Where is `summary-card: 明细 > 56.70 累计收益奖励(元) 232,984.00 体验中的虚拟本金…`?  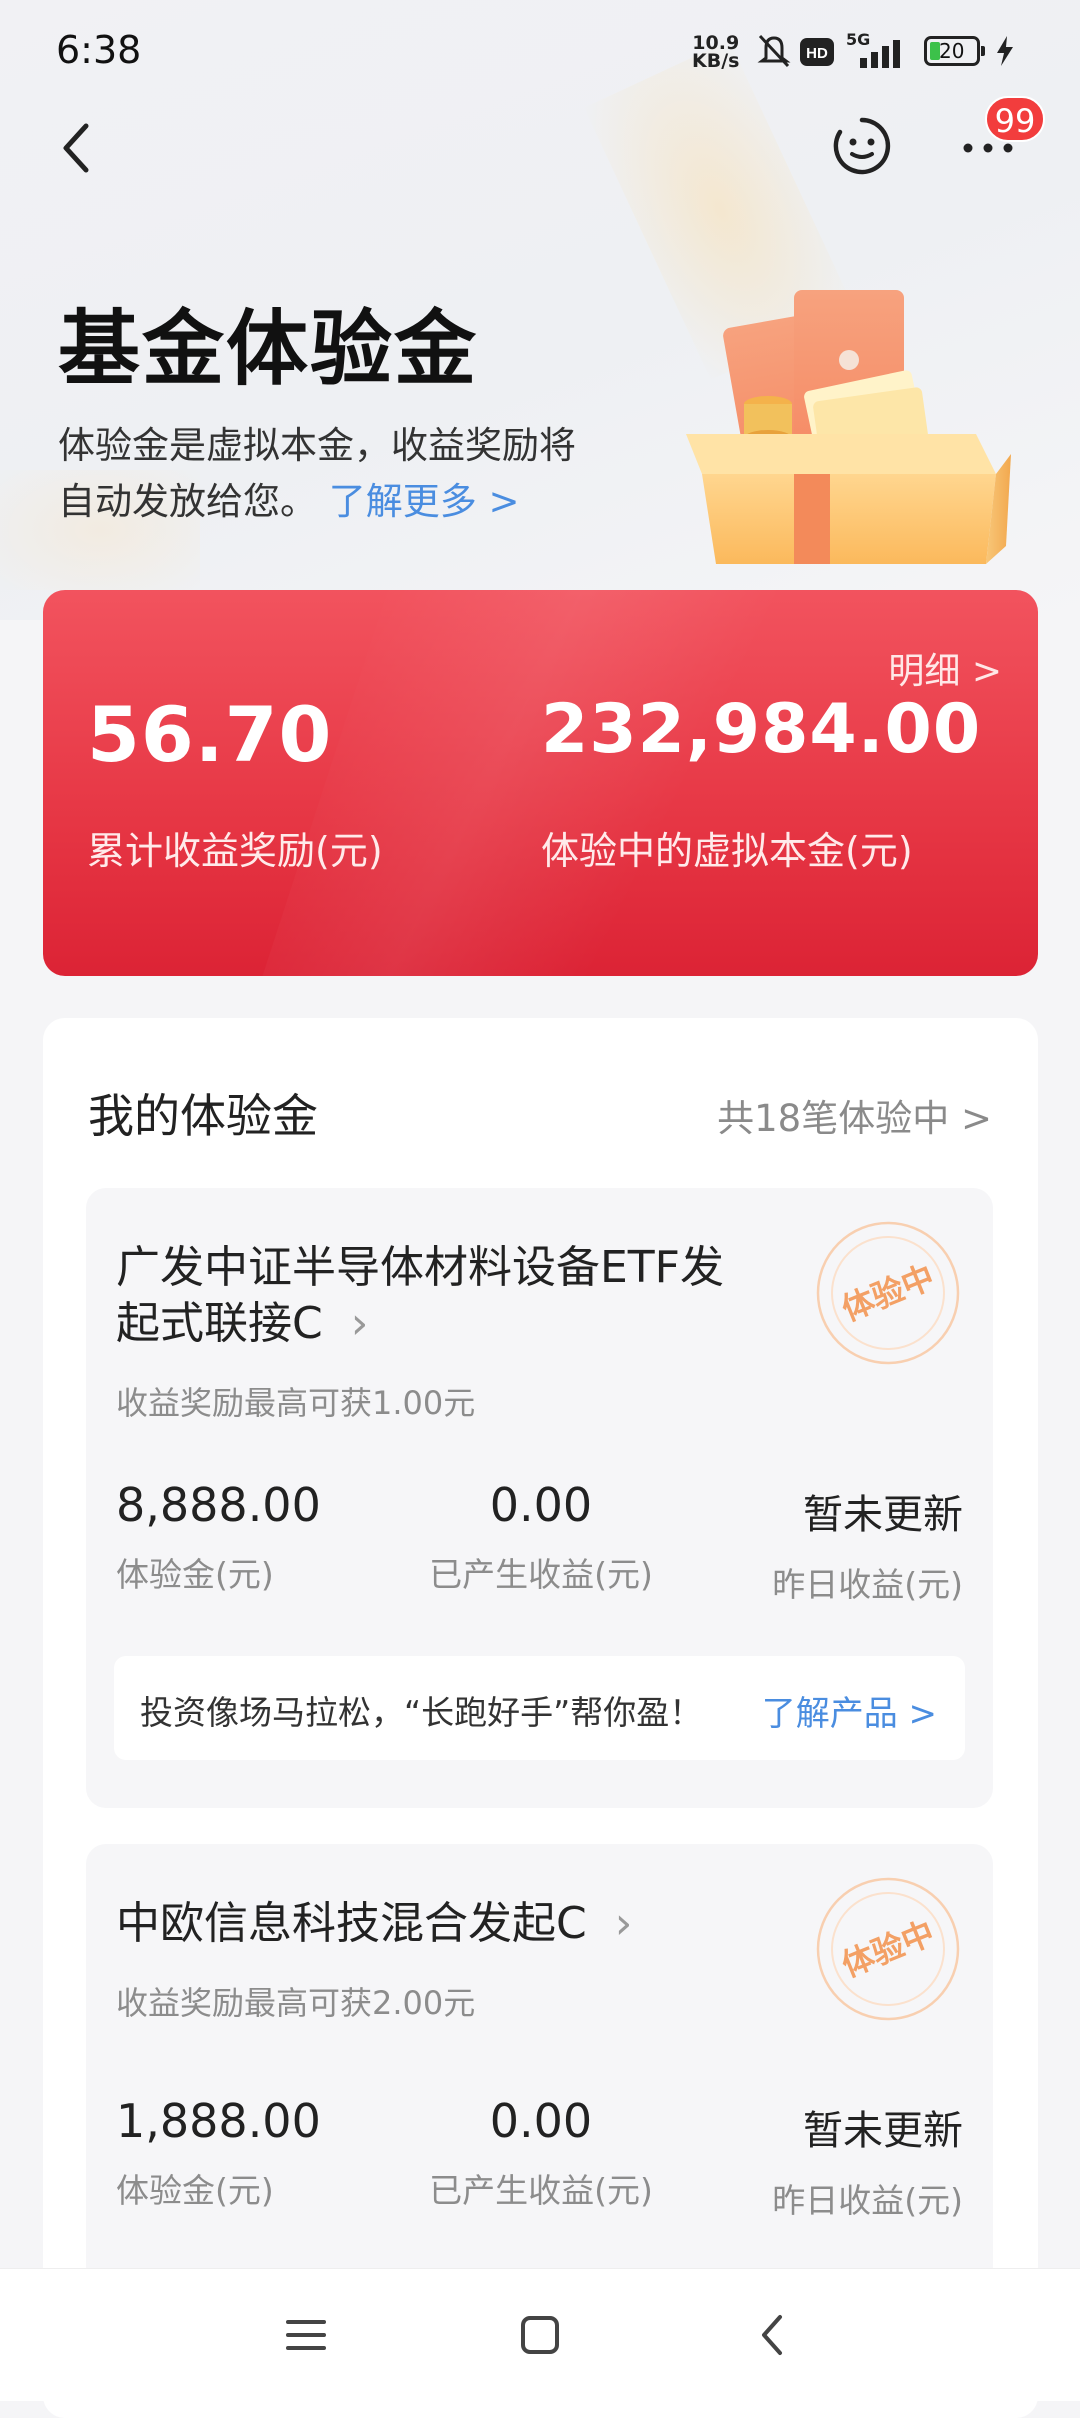 summary-card: 明细 > 56.70 累计收益奖励(元) 232,984.00 体验中的虚拟本金… is located at coordinates (540, 783).